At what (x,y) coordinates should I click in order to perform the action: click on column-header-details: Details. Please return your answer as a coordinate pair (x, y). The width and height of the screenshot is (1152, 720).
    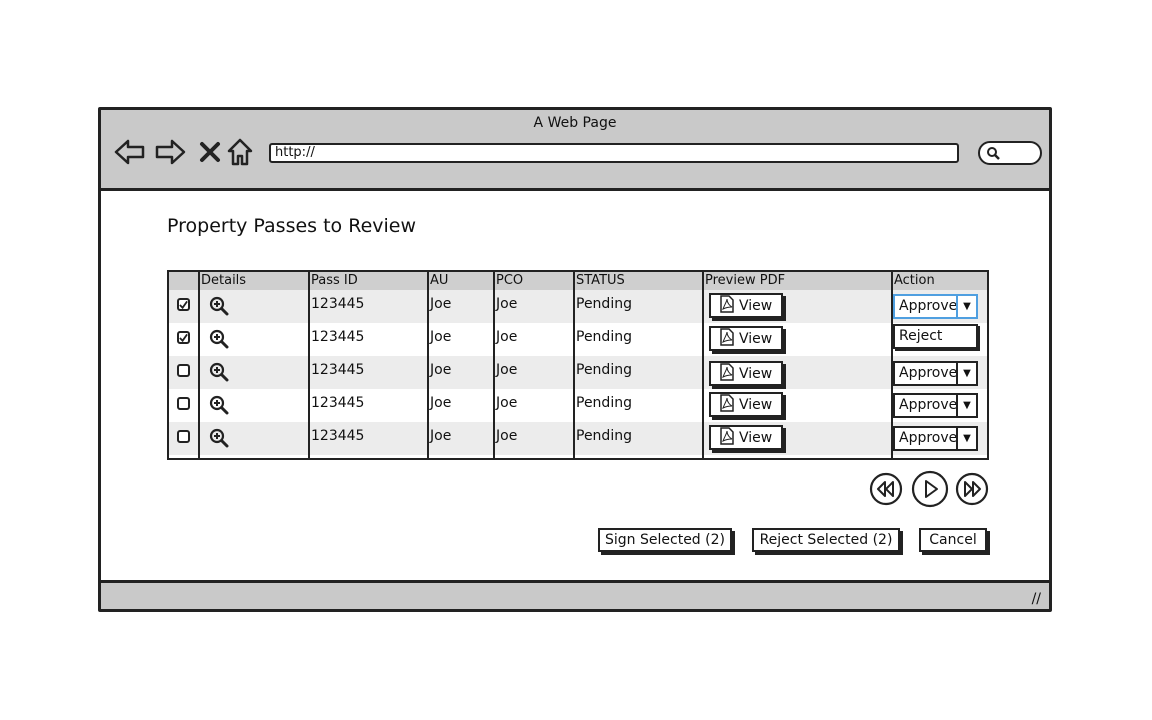
    Looking at the image, I should click on (224, 280).